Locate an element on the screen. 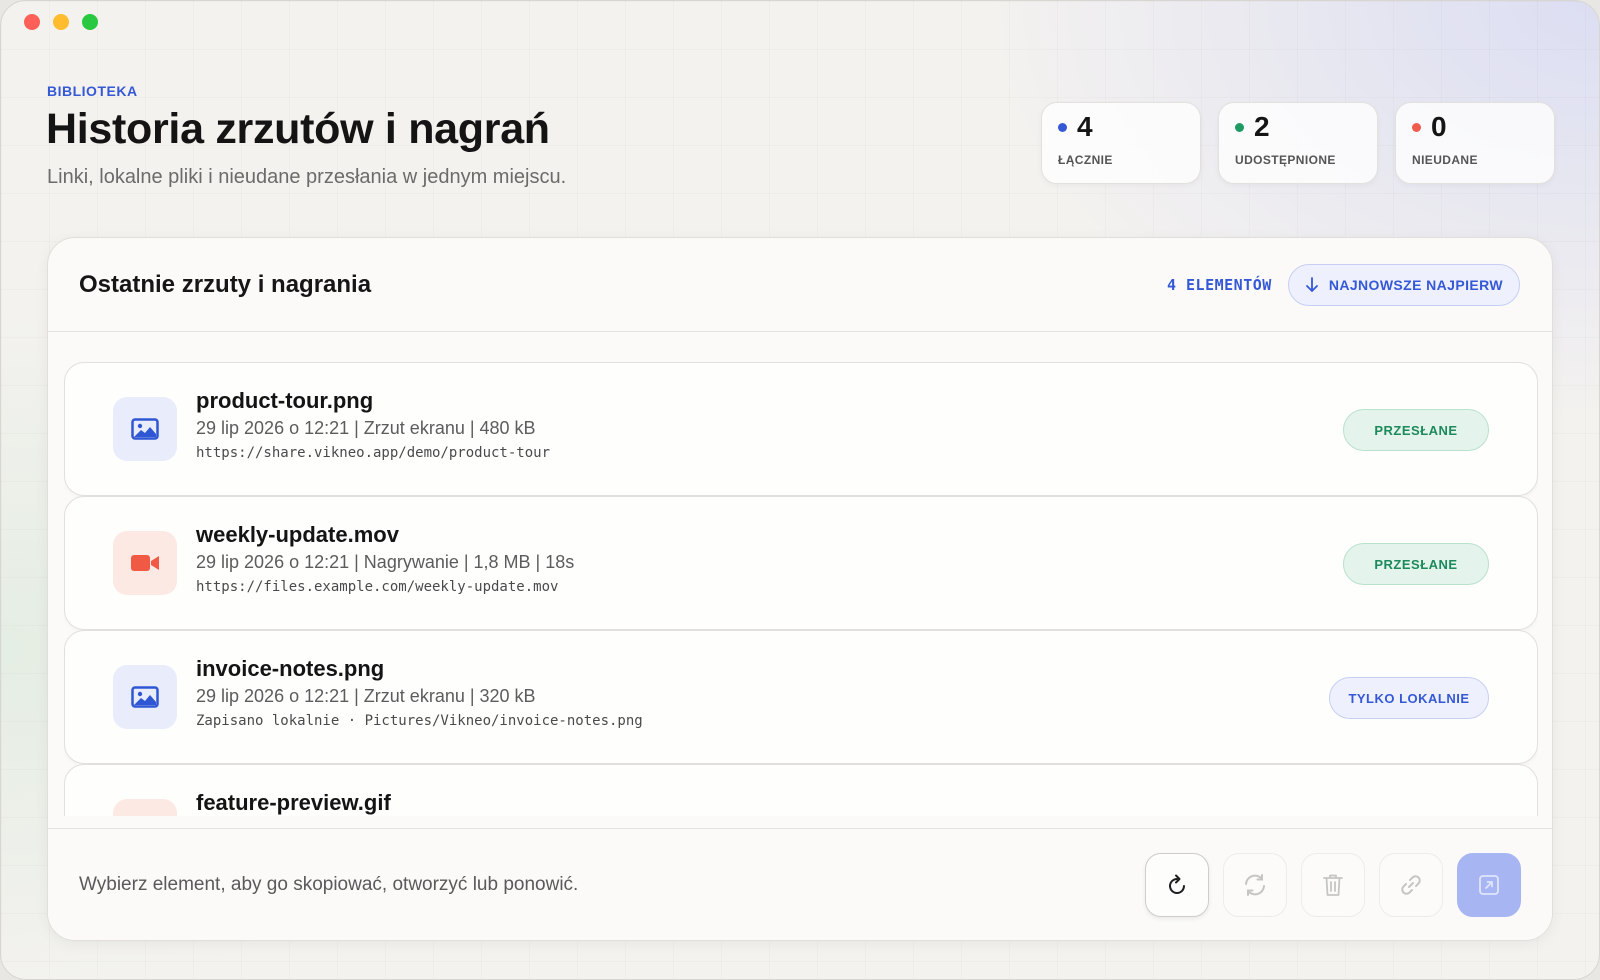  status-badge: TYLKO LOKALNIE is located at coordinates (1409, 698).